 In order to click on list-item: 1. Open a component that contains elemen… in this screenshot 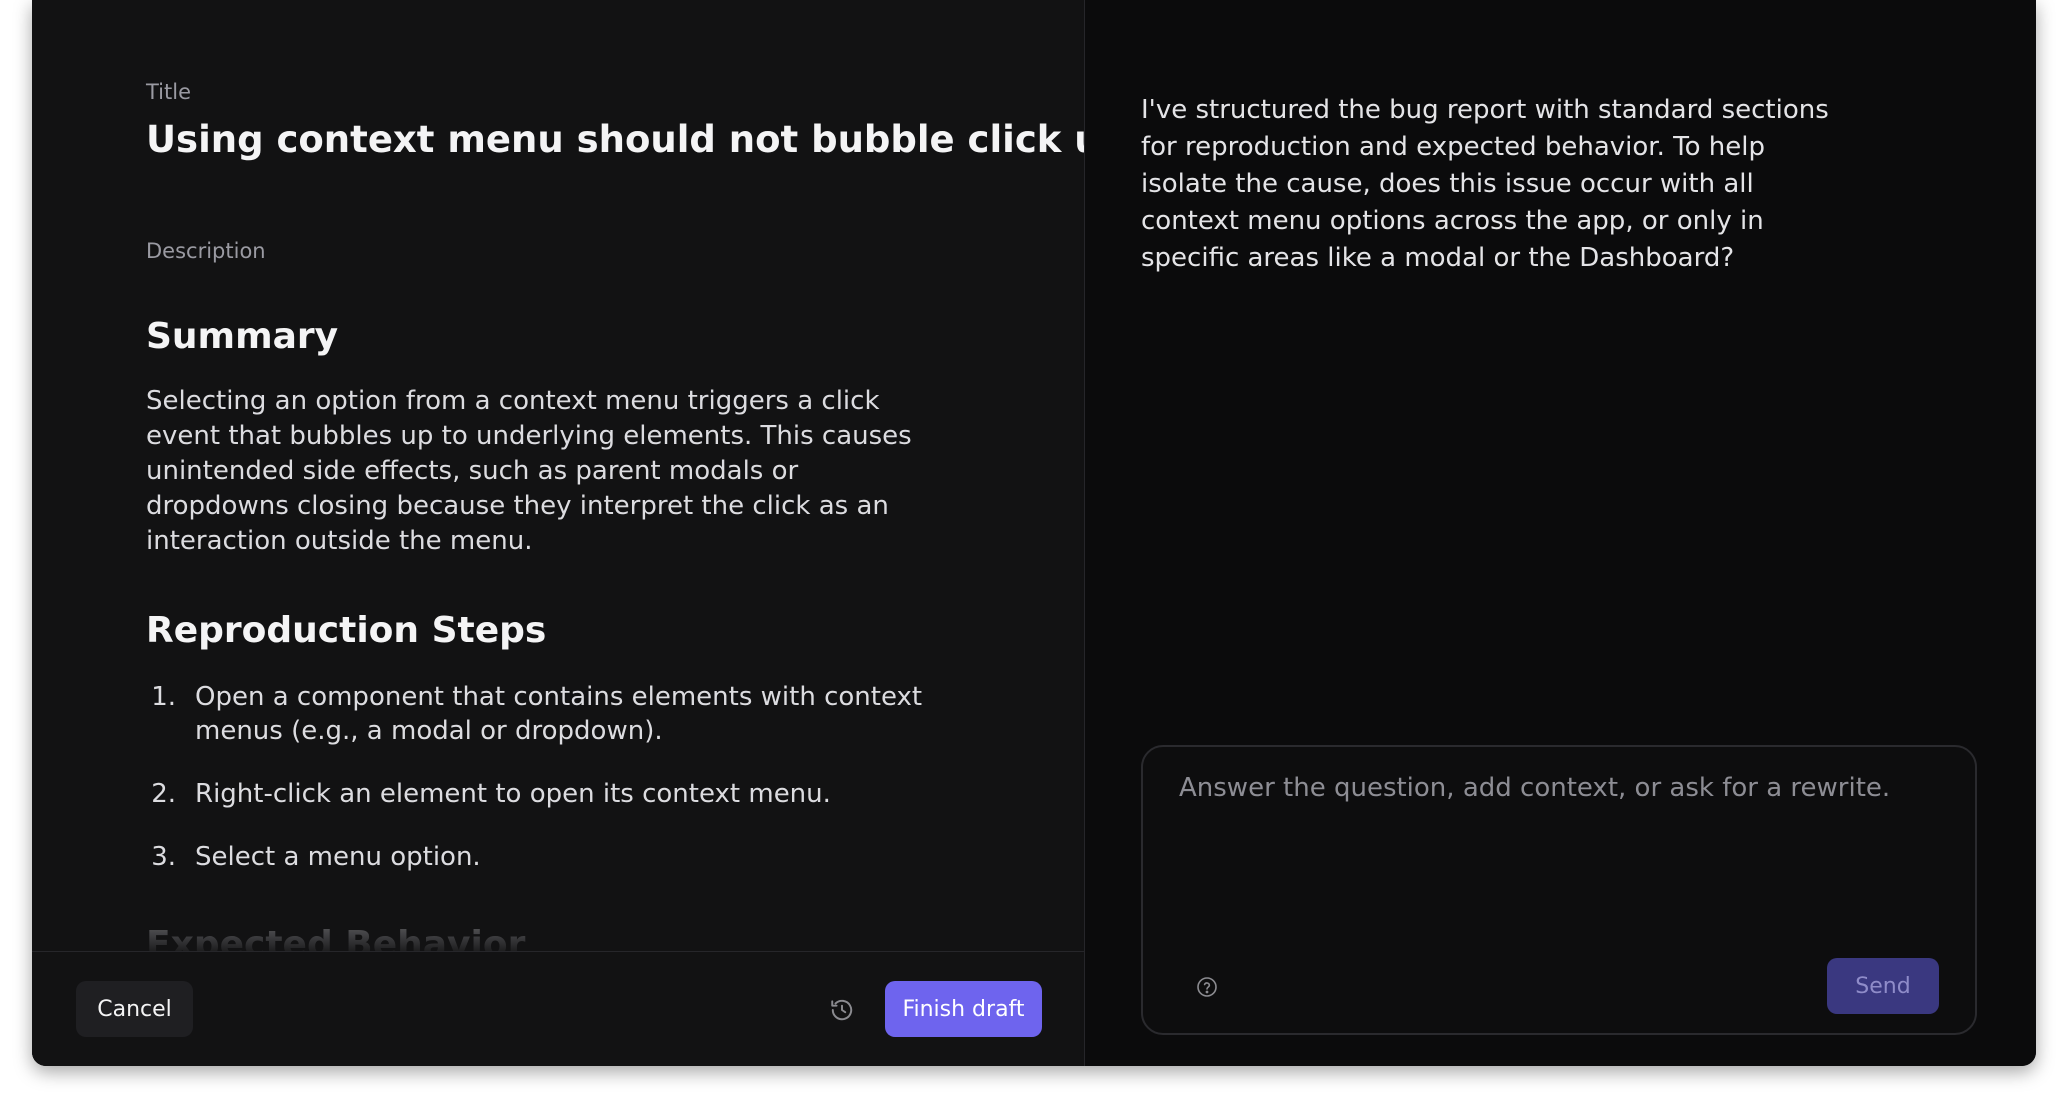, I will do `click(546, 714)`.